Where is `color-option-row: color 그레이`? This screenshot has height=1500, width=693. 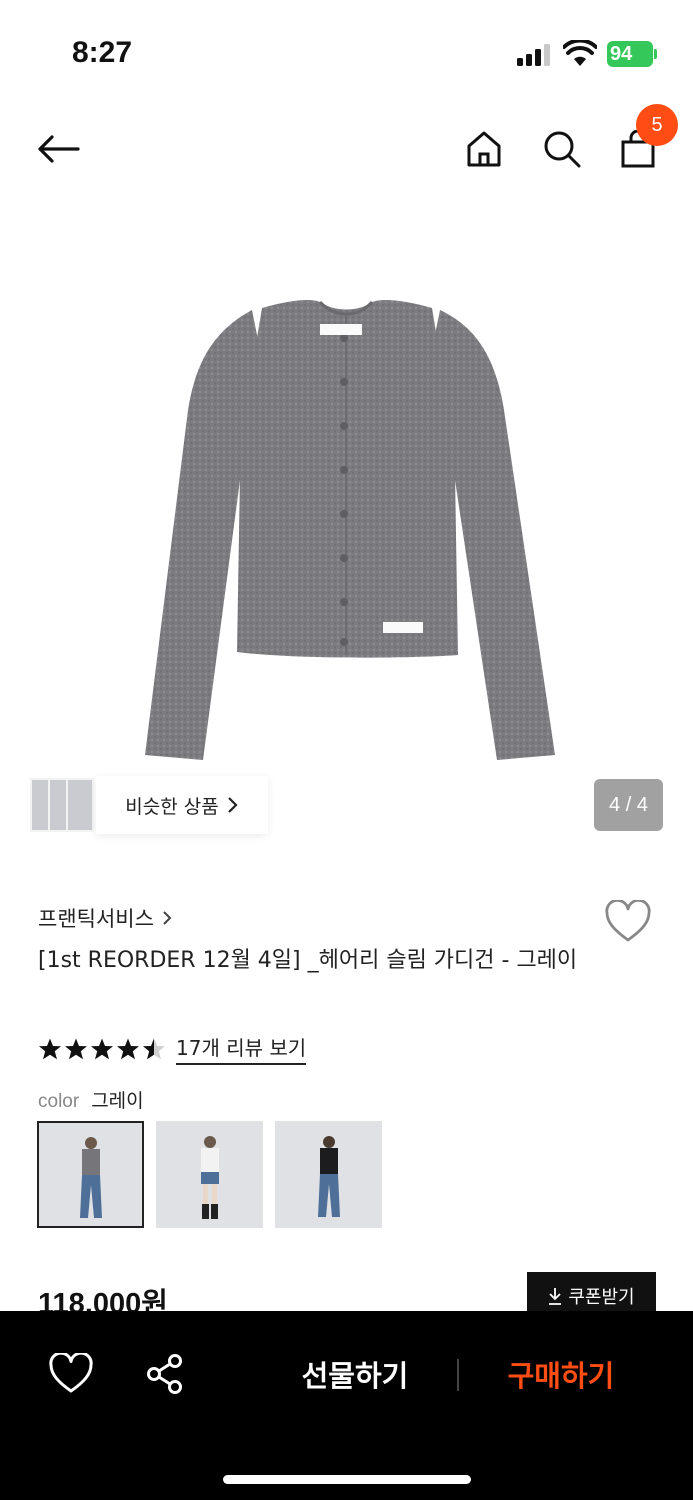 color-option-row: color 그레이 is located at coordinates (91, 1099).